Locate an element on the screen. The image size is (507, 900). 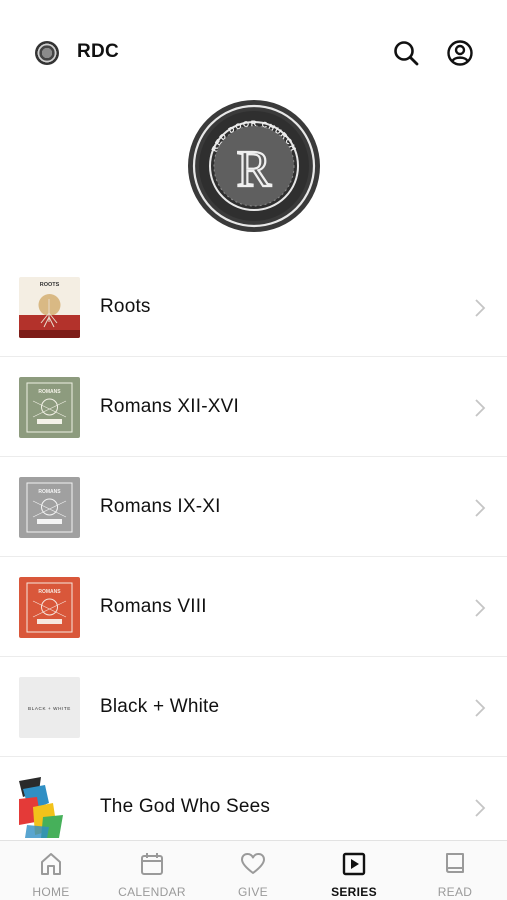
church-logo: RED DOOR CHURCH R is located at coordinates (254, 166).